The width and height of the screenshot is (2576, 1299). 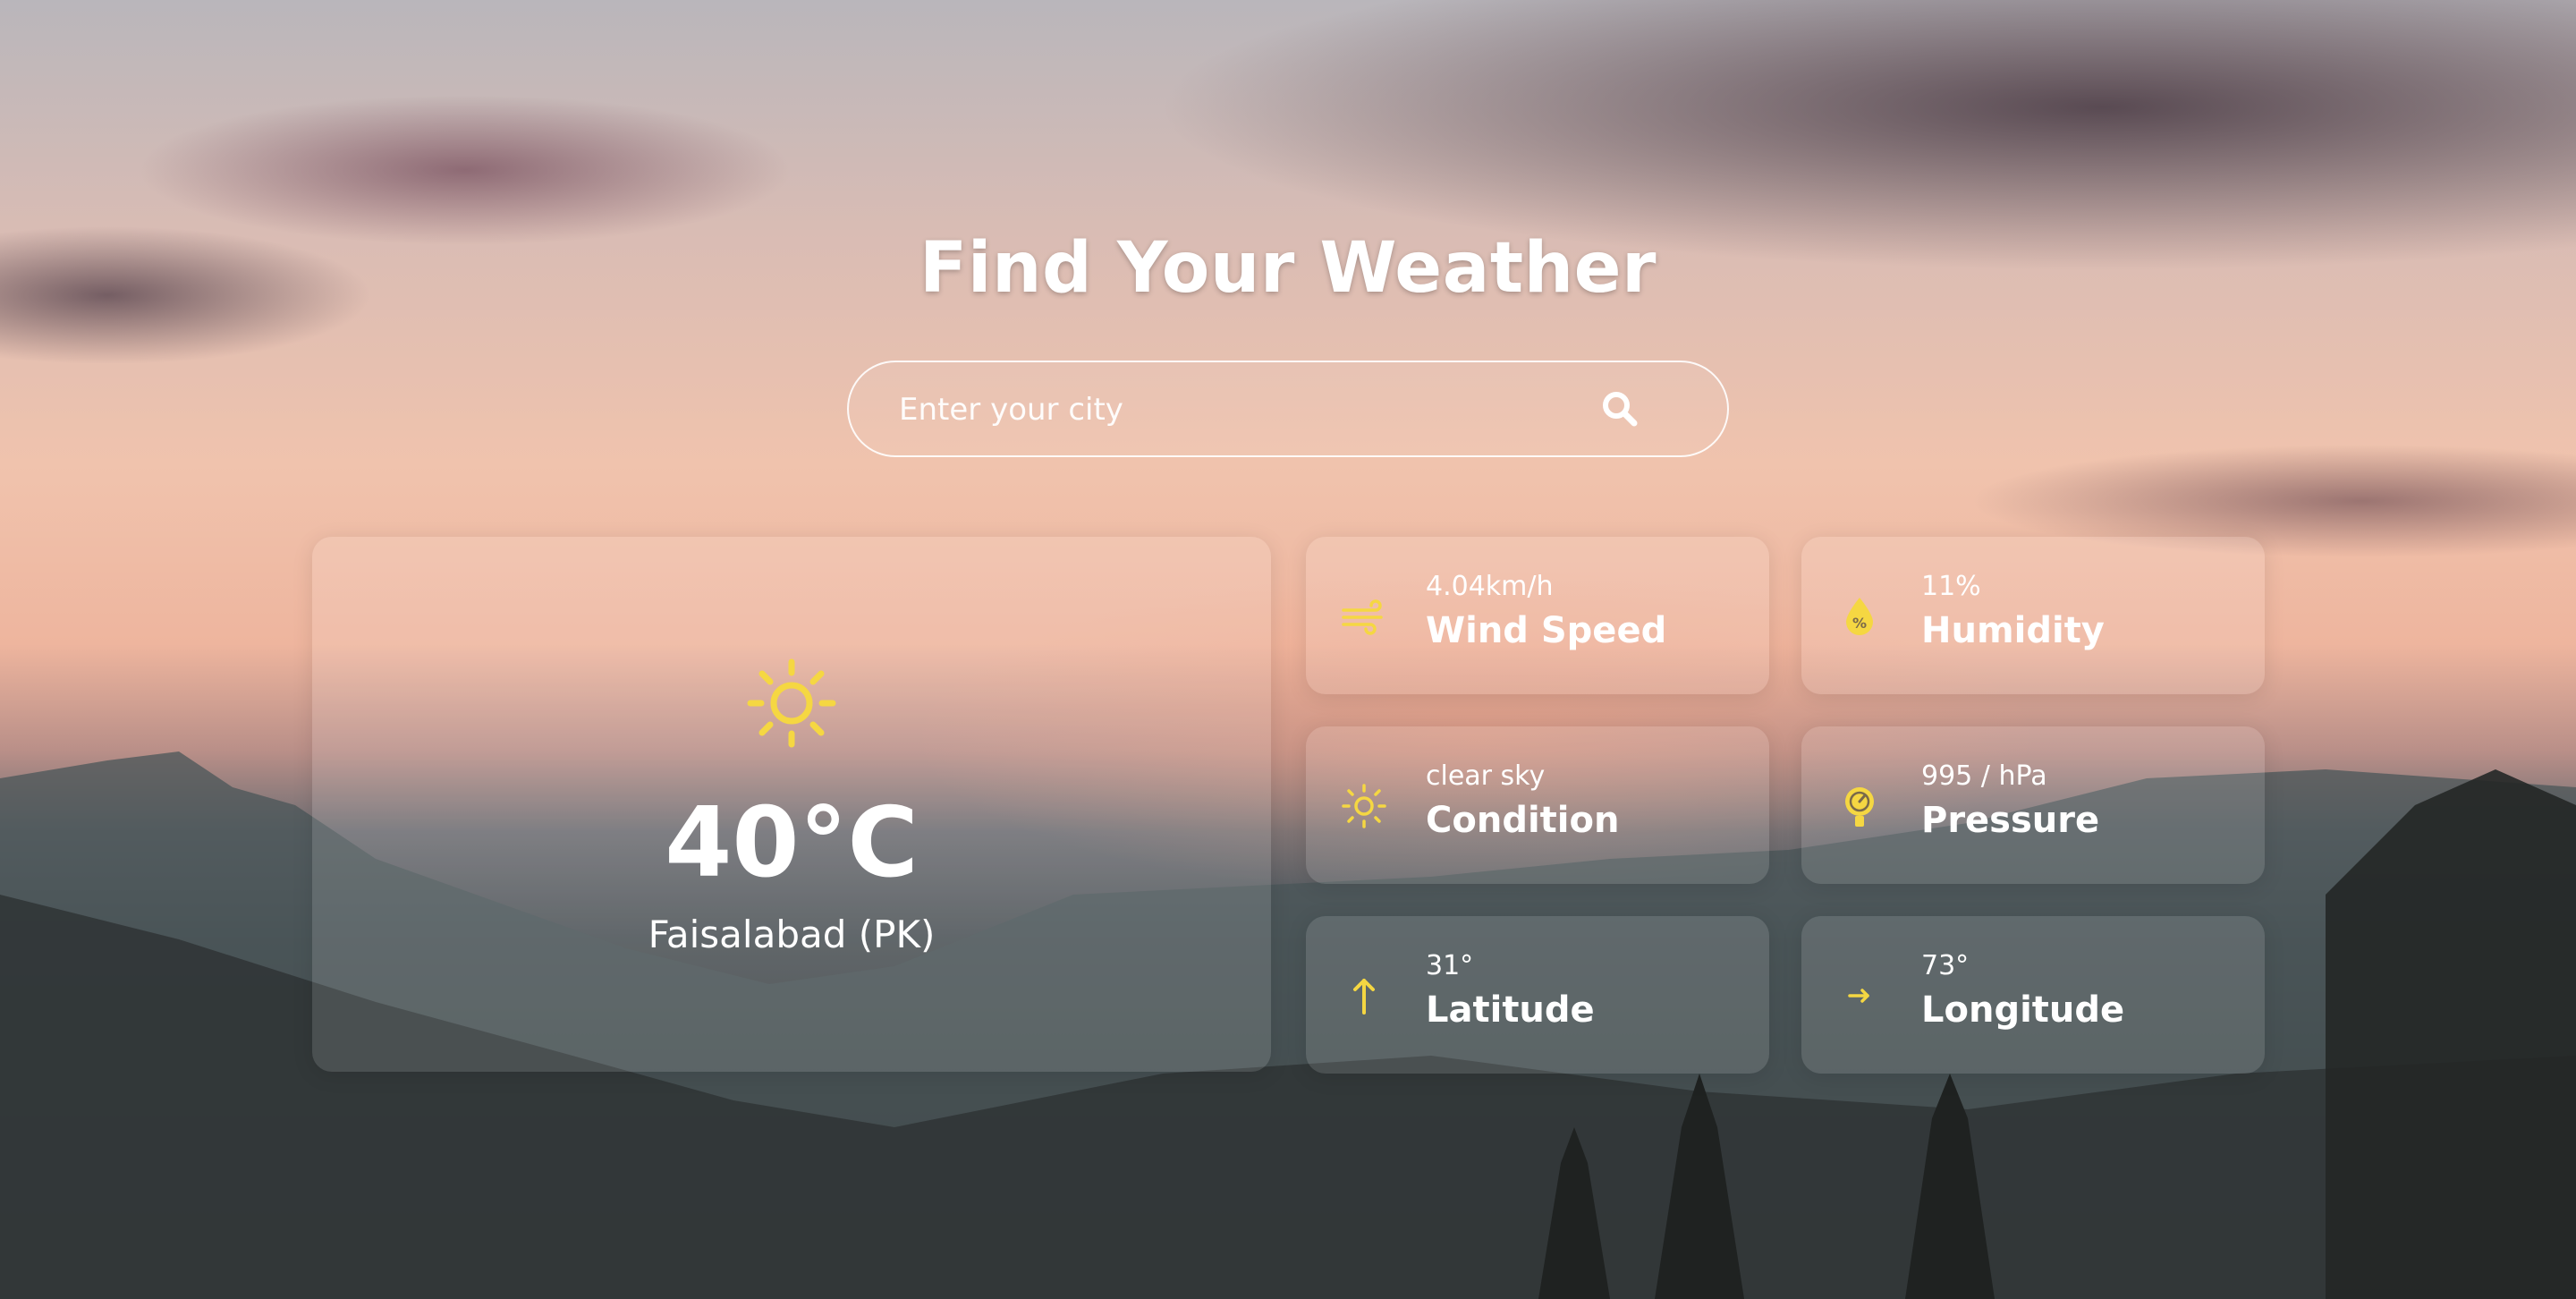 I want to click on search-icon, so click(x=1619, y=408).